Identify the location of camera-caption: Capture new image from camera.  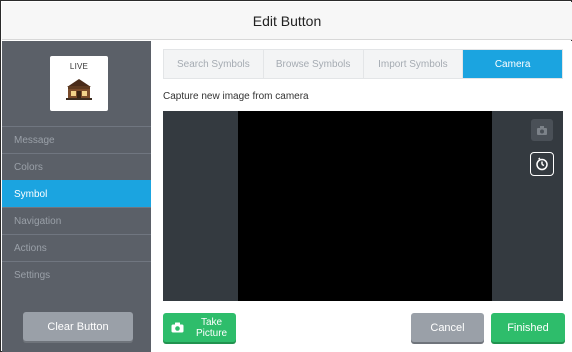
(236, 96).